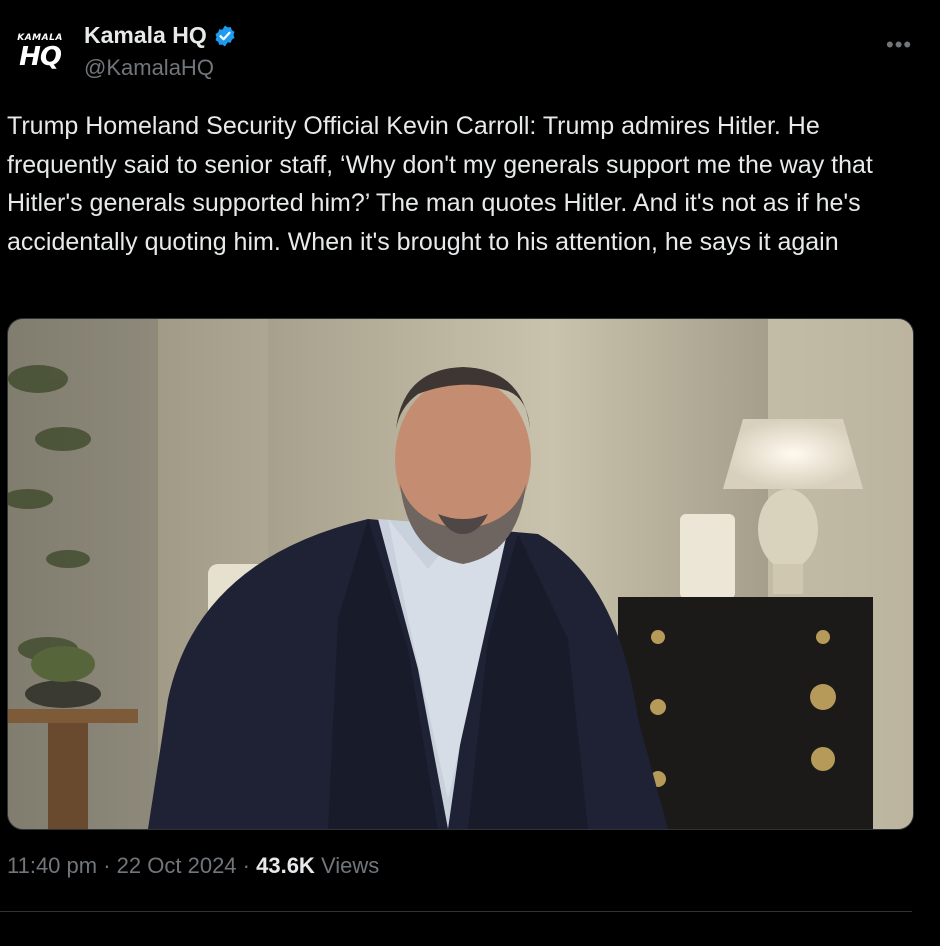 Image resolution: width=940 pixels, height=946 pixels. Describe the element at coordinates (177, 865) in the screenshot. I see `tweet-date: 22 Oct 2024` at that location.